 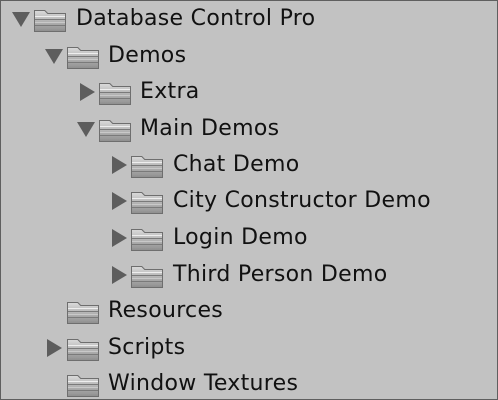 What do you see at coordinates (236, 164) in the screenshot?
I see `tree-item-label: Chat Demo` at bounding box center [236, 164].